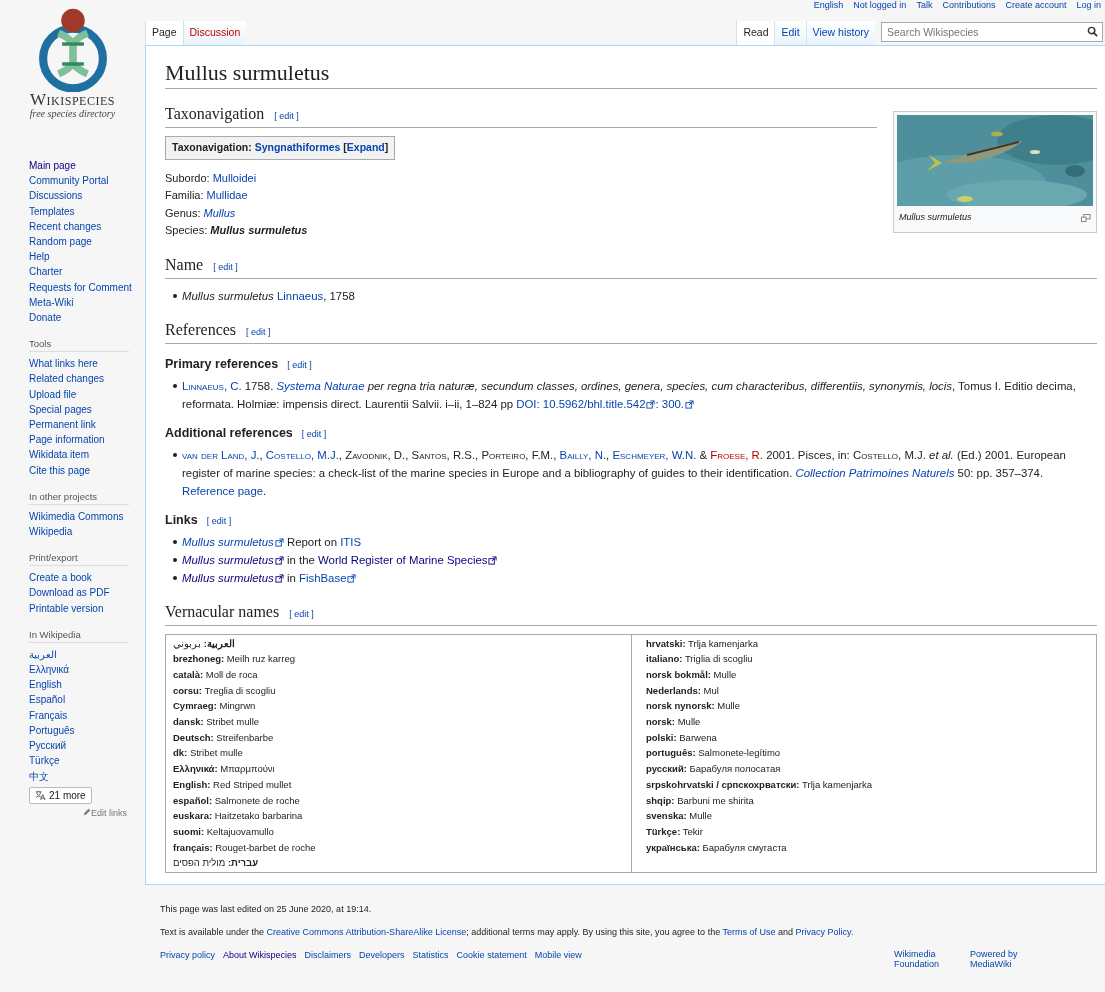 The width and height of the screenshot is (1105, 992). I want to click on footer-badge: Powered by MediaWiki, so click(1000, 959).